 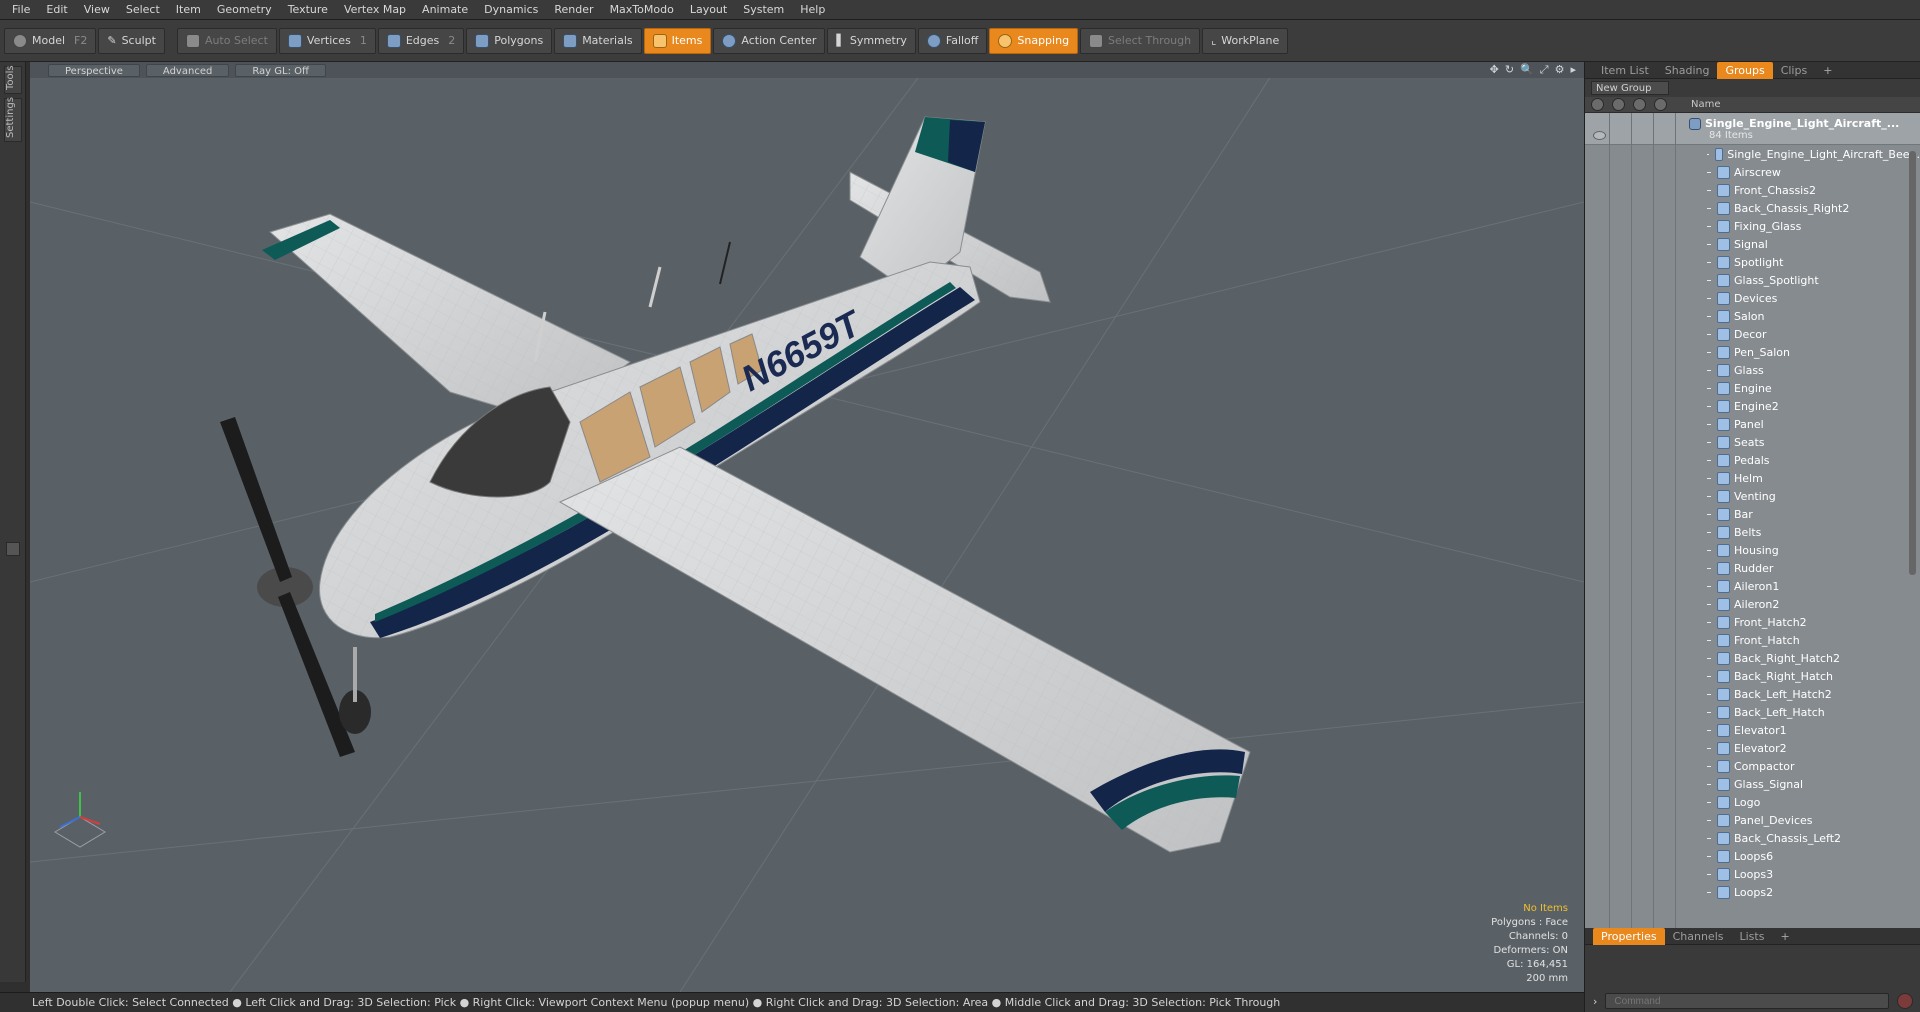 I want to click on auto-select-button: Auto Select, so click(x=226, y=40).